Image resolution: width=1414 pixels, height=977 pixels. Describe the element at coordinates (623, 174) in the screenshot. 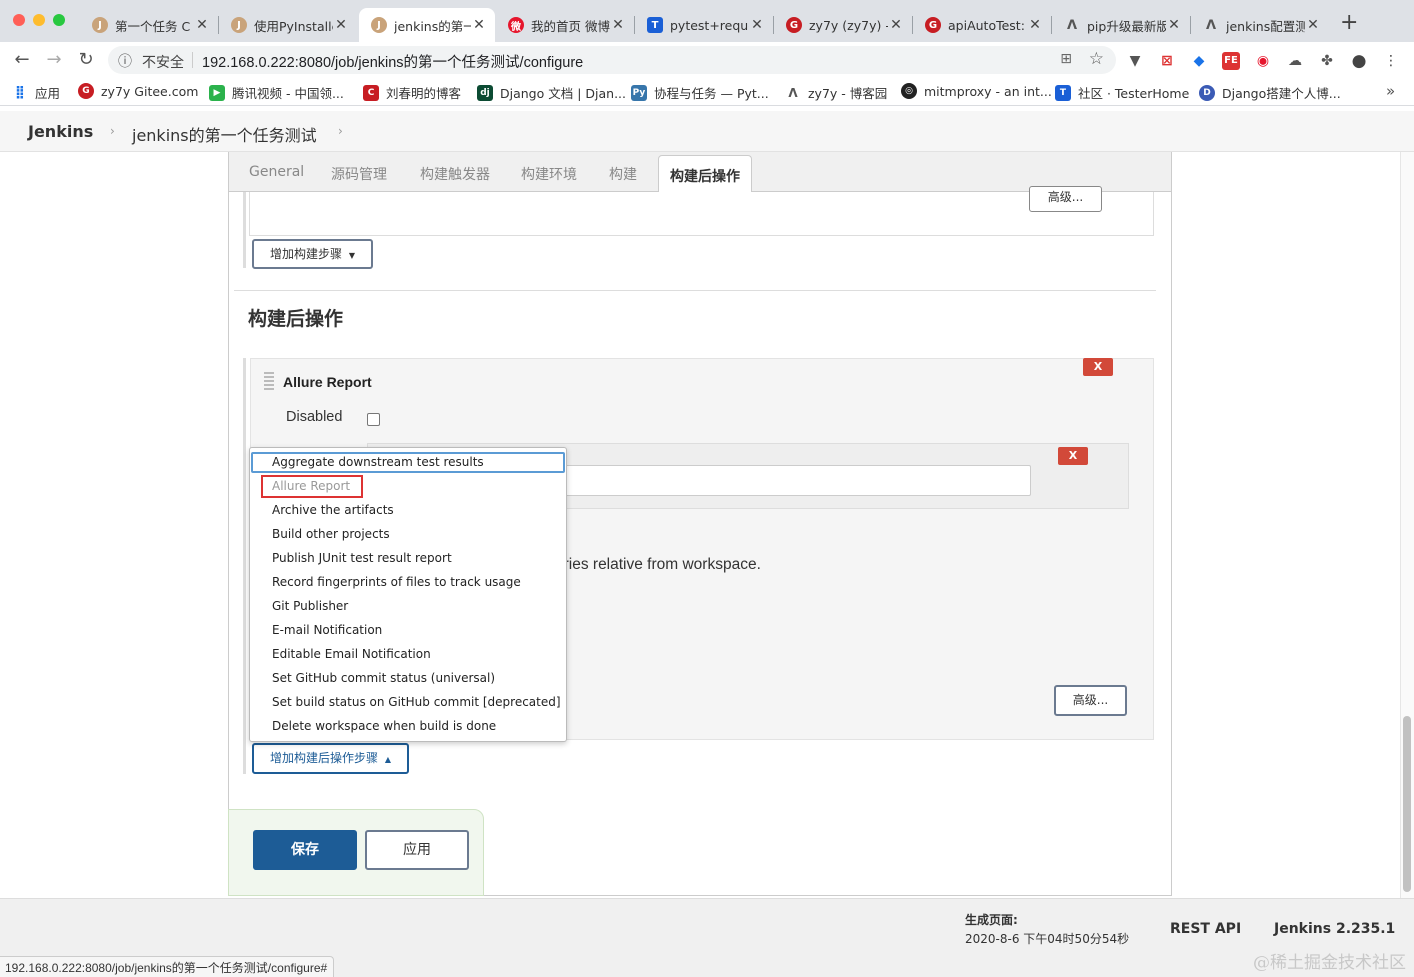

I see `tab-build: 构建` at that location.